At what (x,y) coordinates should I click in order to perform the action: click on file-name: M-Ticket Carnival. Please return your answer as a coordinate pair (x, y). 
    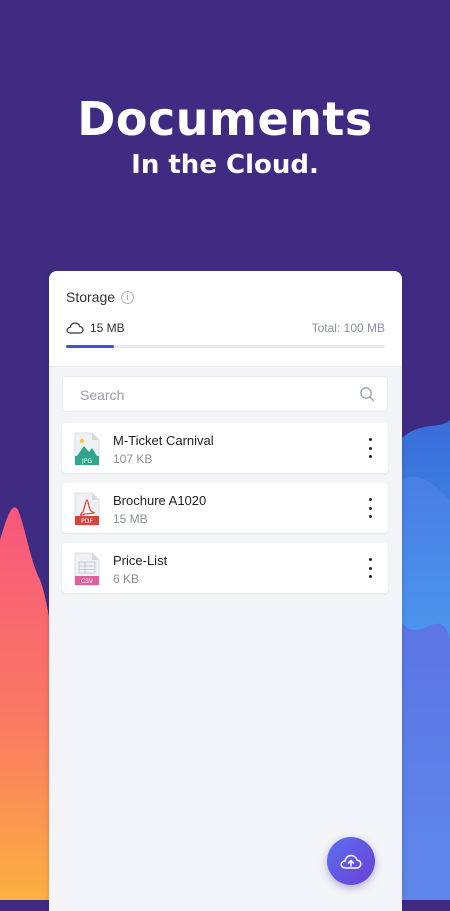
    Looking at the image, I should click on (163, 440).